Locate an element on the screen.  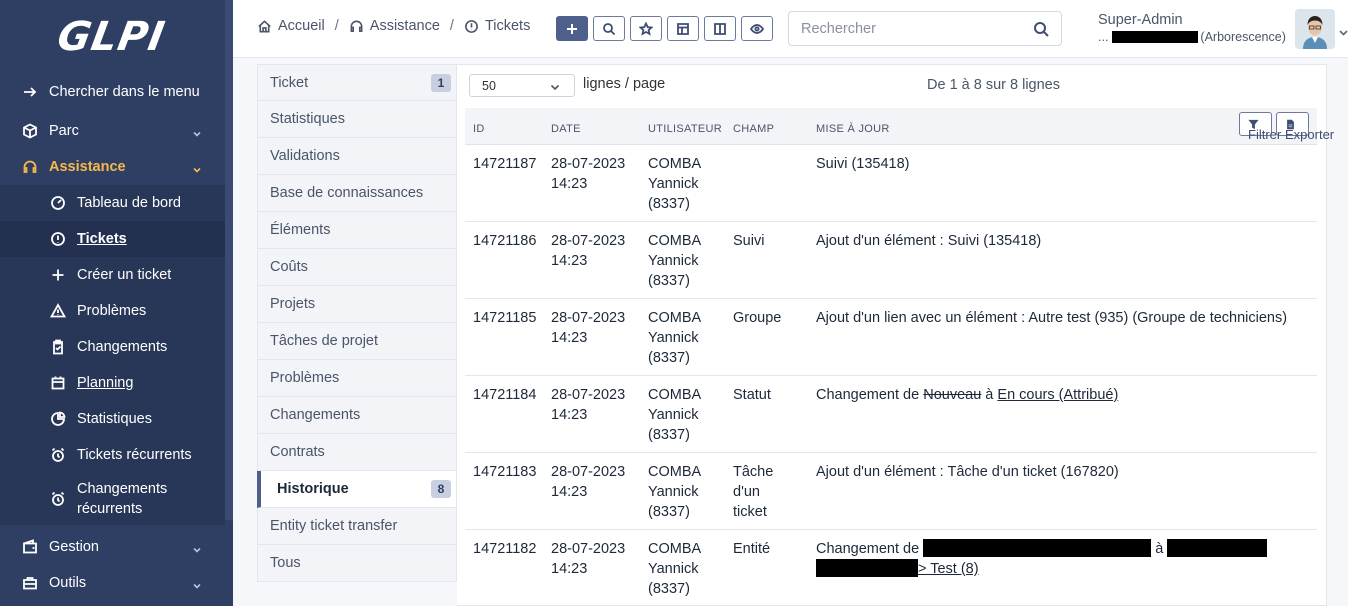
cell-update: Ajout d'un élément : Suivi (135418) is located at coordinates (929, 241).